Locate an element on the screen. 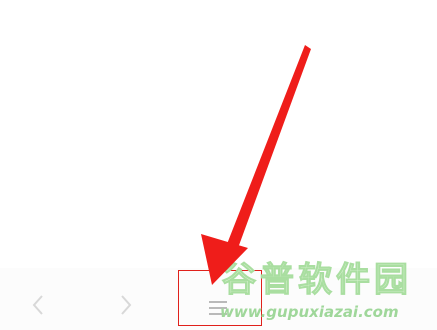 The height and width of the screenshot is (330, 437). back-button is located at coordinates (38, 305).